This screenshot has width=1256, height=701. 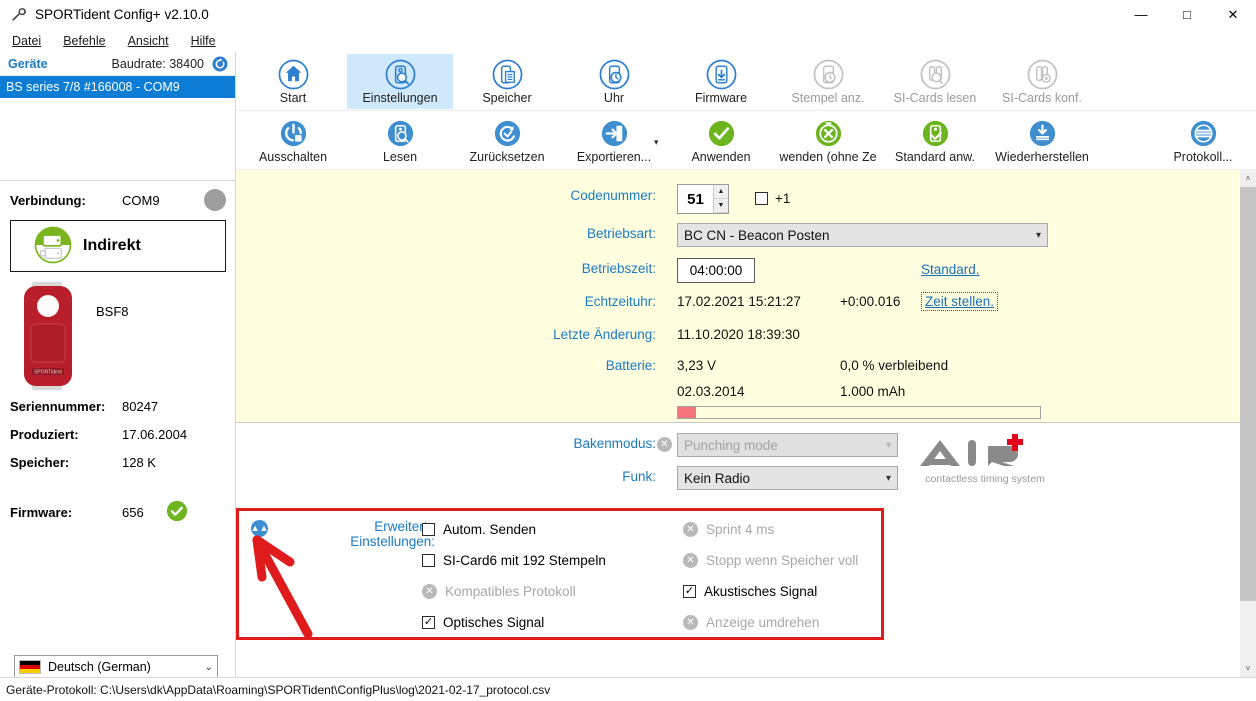 I want to click on advanced-option-sicard6-192: SI-Card6 mit 192 Stempeln, so click(x=514, y=560).